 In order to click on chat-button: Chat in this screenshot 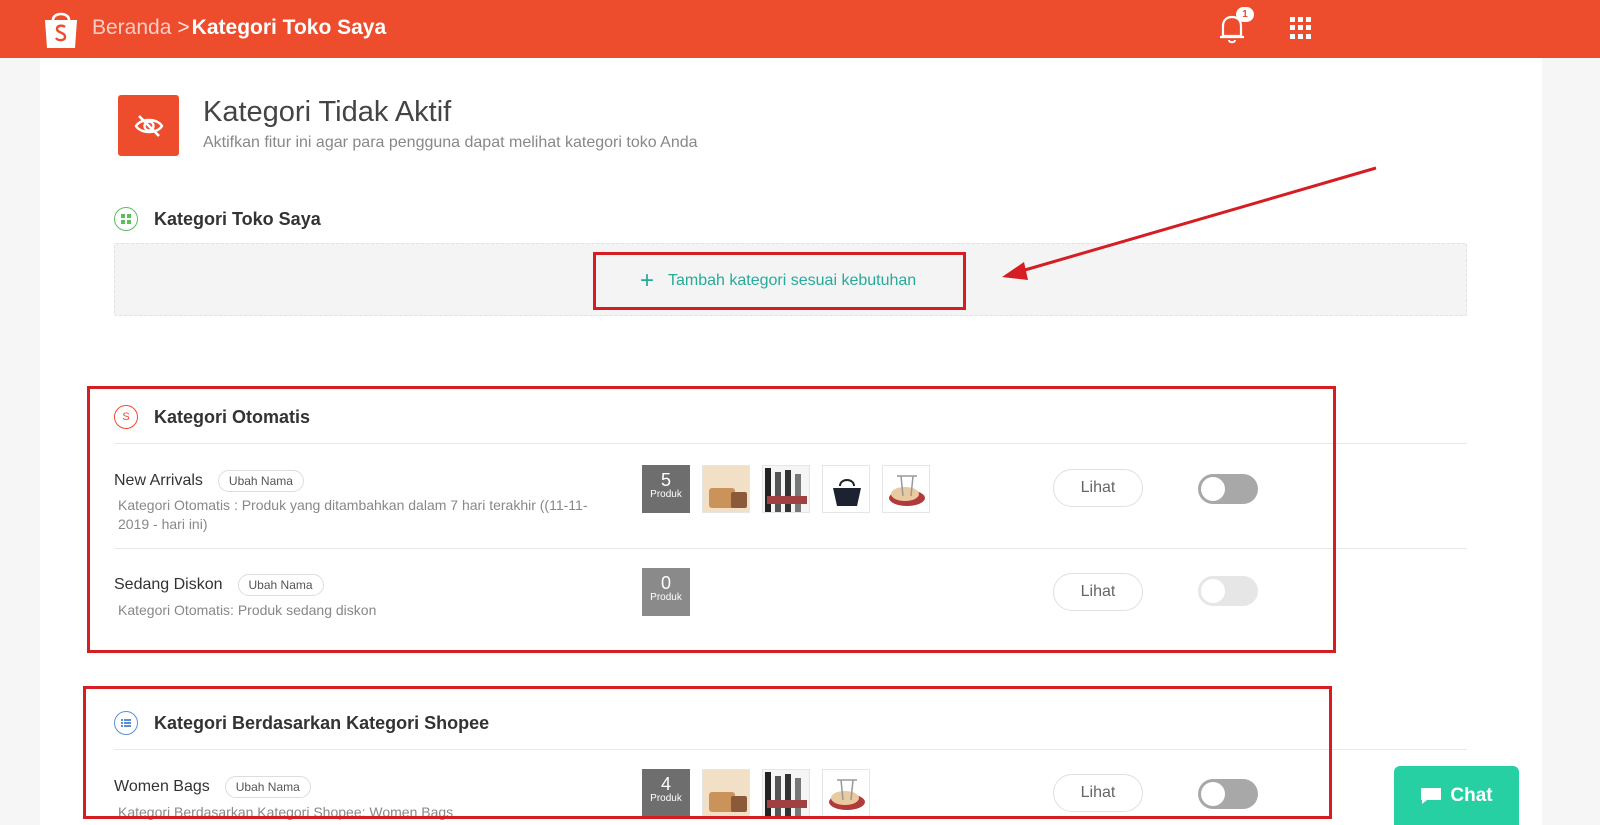, I will do `click(1456, 795)`.